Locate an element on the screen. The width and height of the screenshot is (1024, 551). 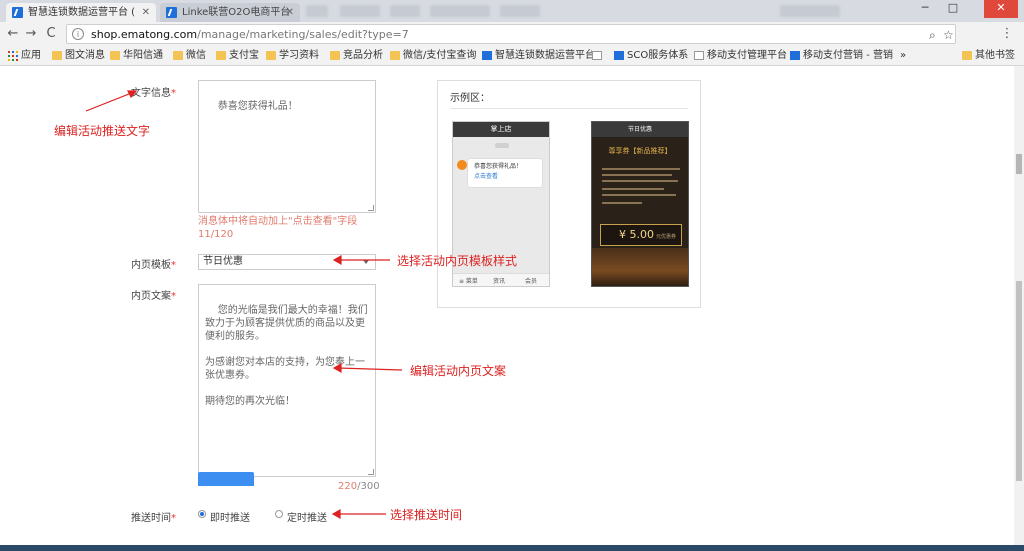
tab-inactive: Linke联营O2O电商平台 ✕ is located at coordinates (230, 12).